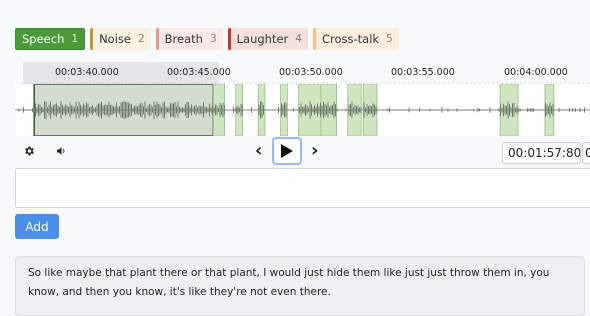 Image resolution: width=590 pixels, height=316 pixels. I want to click on tick-label: 00:04:00.000, so click(536, 72).